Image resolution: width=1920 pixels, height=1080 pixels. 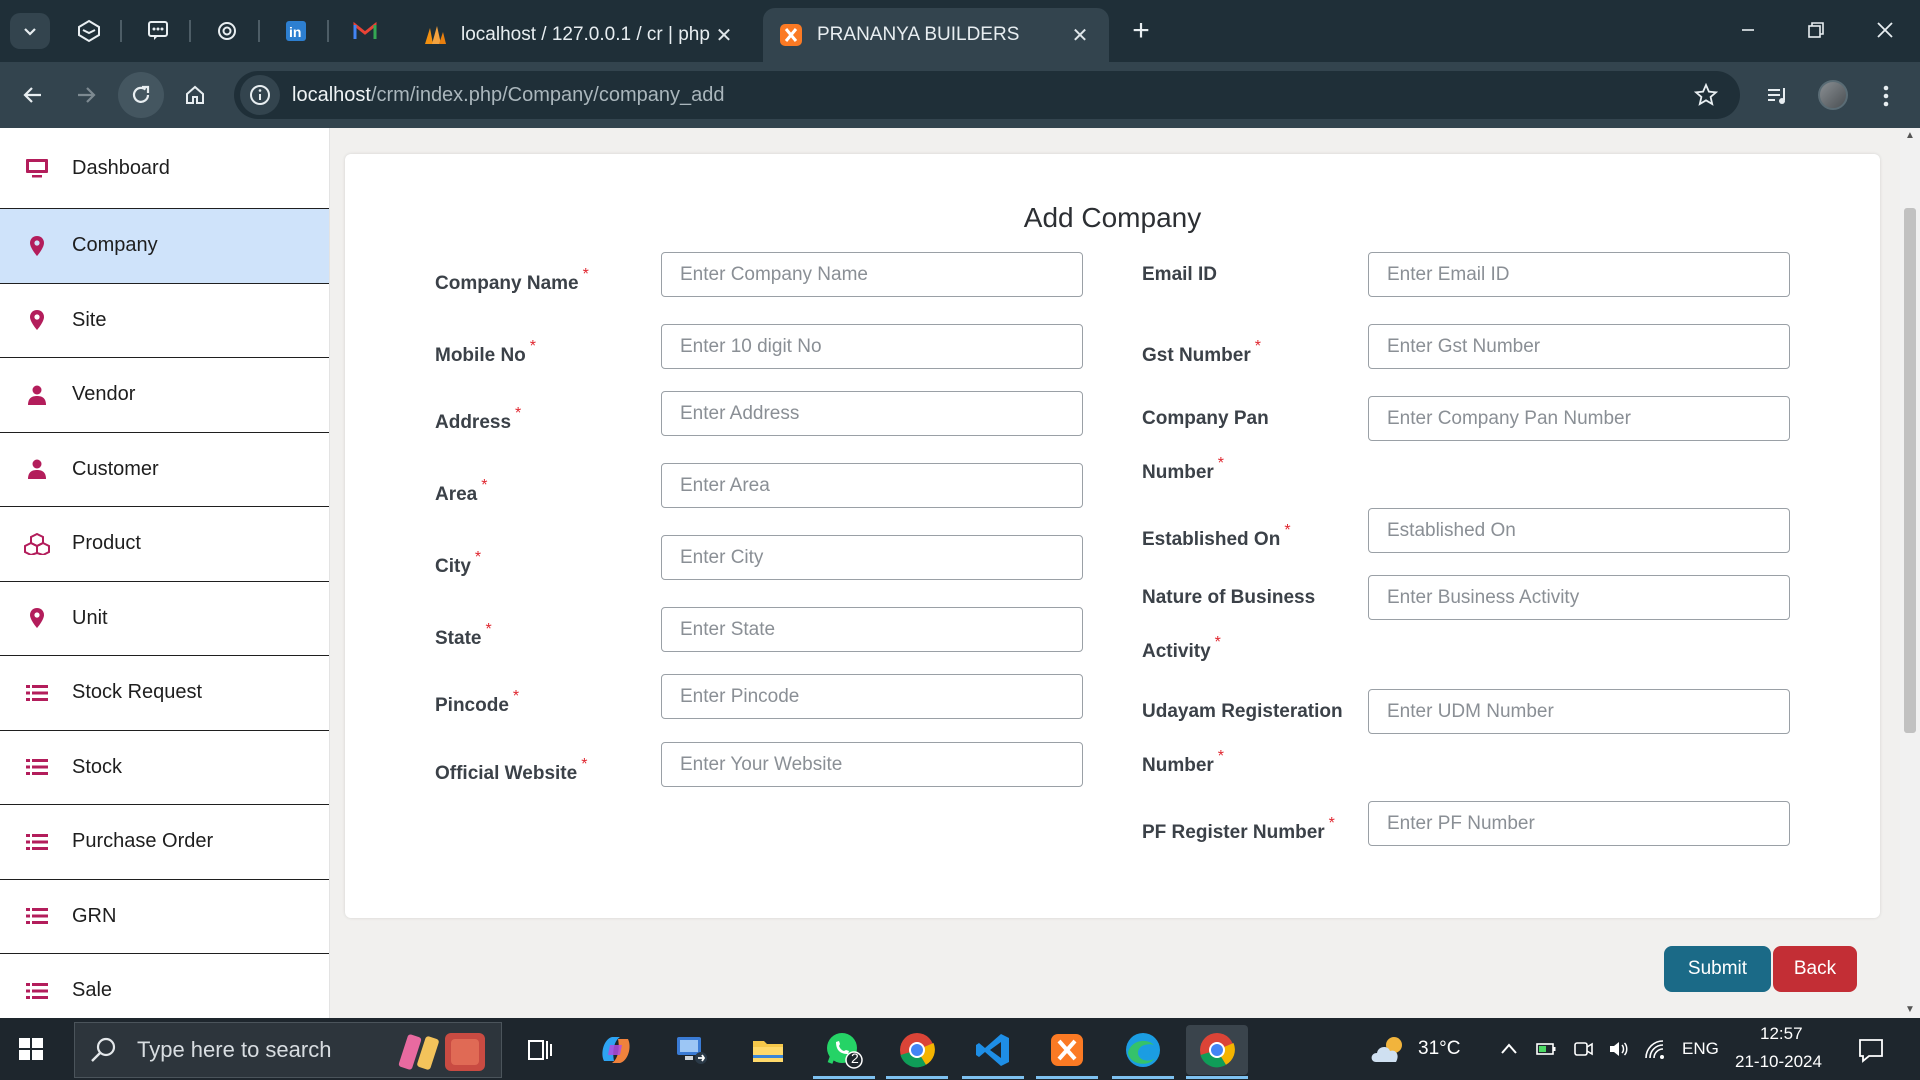 I want to click on volume-icon, so click(x=1618, y=1049).